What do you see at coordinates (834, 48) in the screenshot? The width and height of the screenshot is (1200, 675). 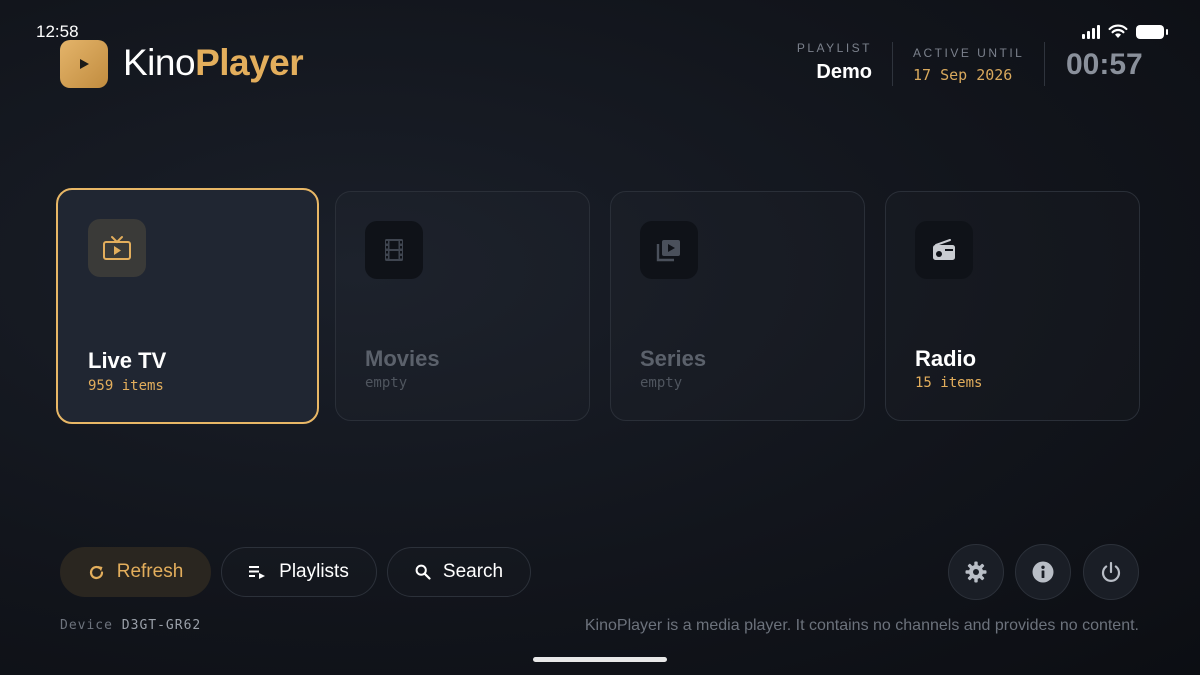 I see `playlist-label: PLAYLIST` at bounding box center [834, 48].